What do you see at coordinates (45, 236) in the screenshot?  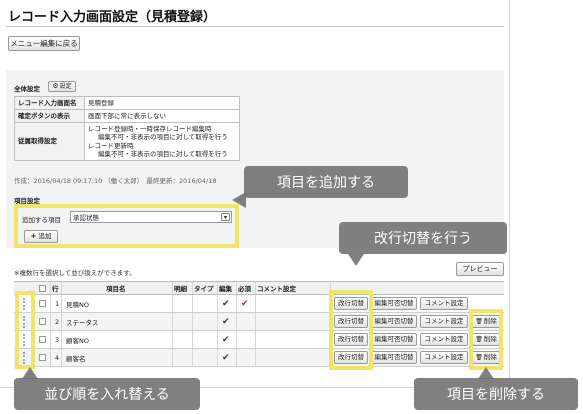 I see `add-button-label: 追加` at bounding box center [45, 236].